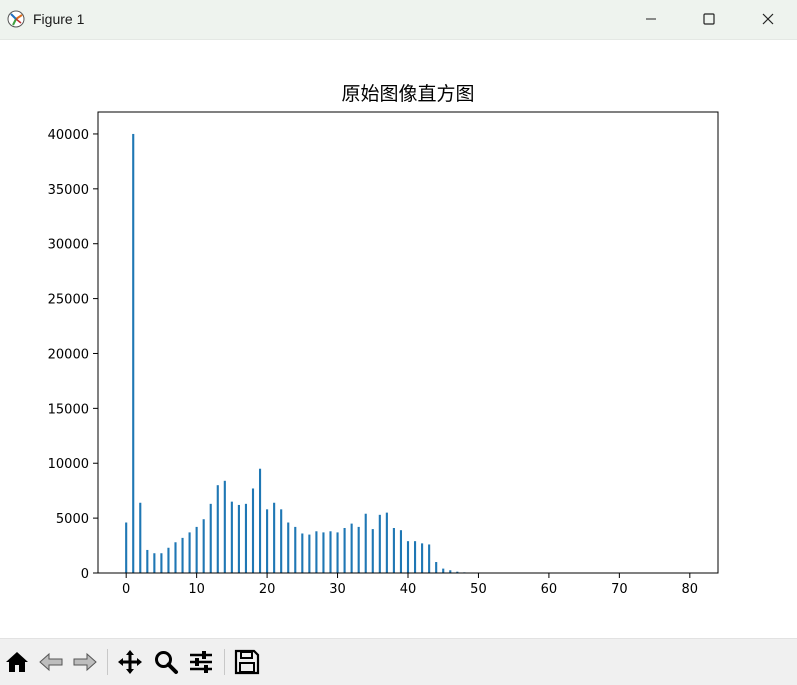  I want to click on close-icon, so click(768, 19).